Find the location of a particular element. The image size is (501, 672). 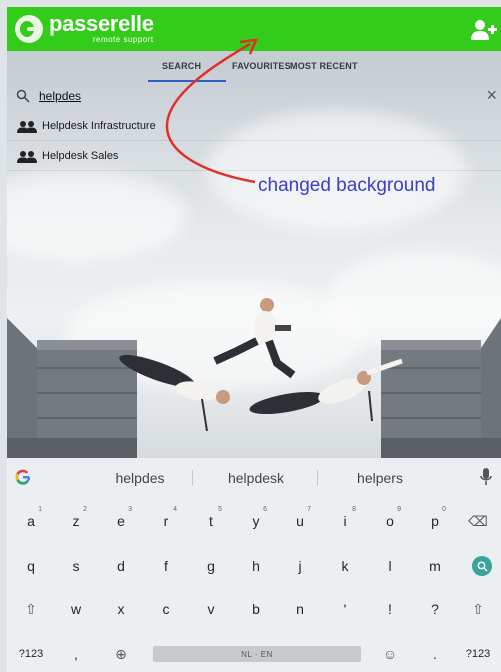

search-input is located at coordinates (249, 96).